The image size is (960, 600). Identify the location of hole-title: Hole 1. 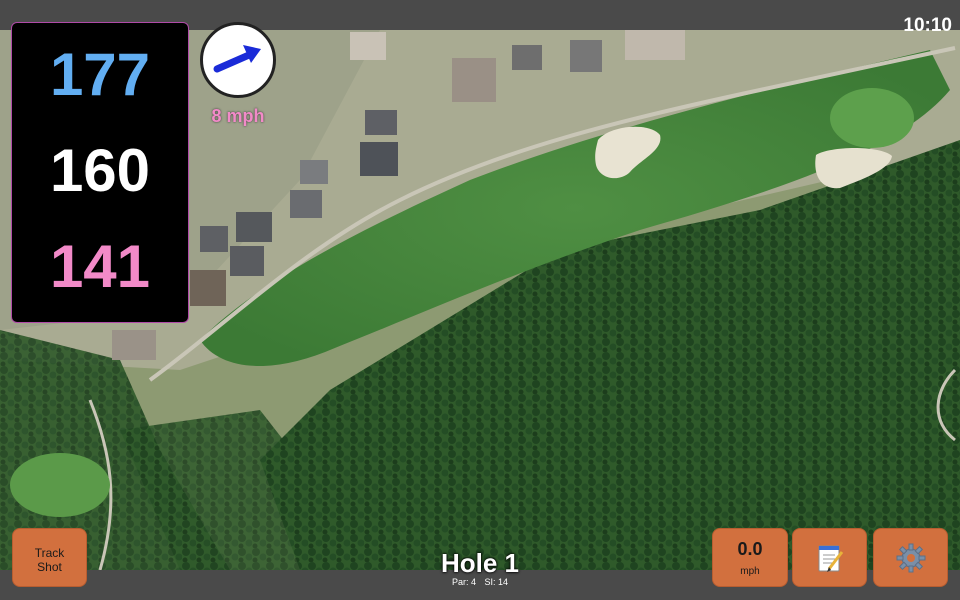
(480, 563).